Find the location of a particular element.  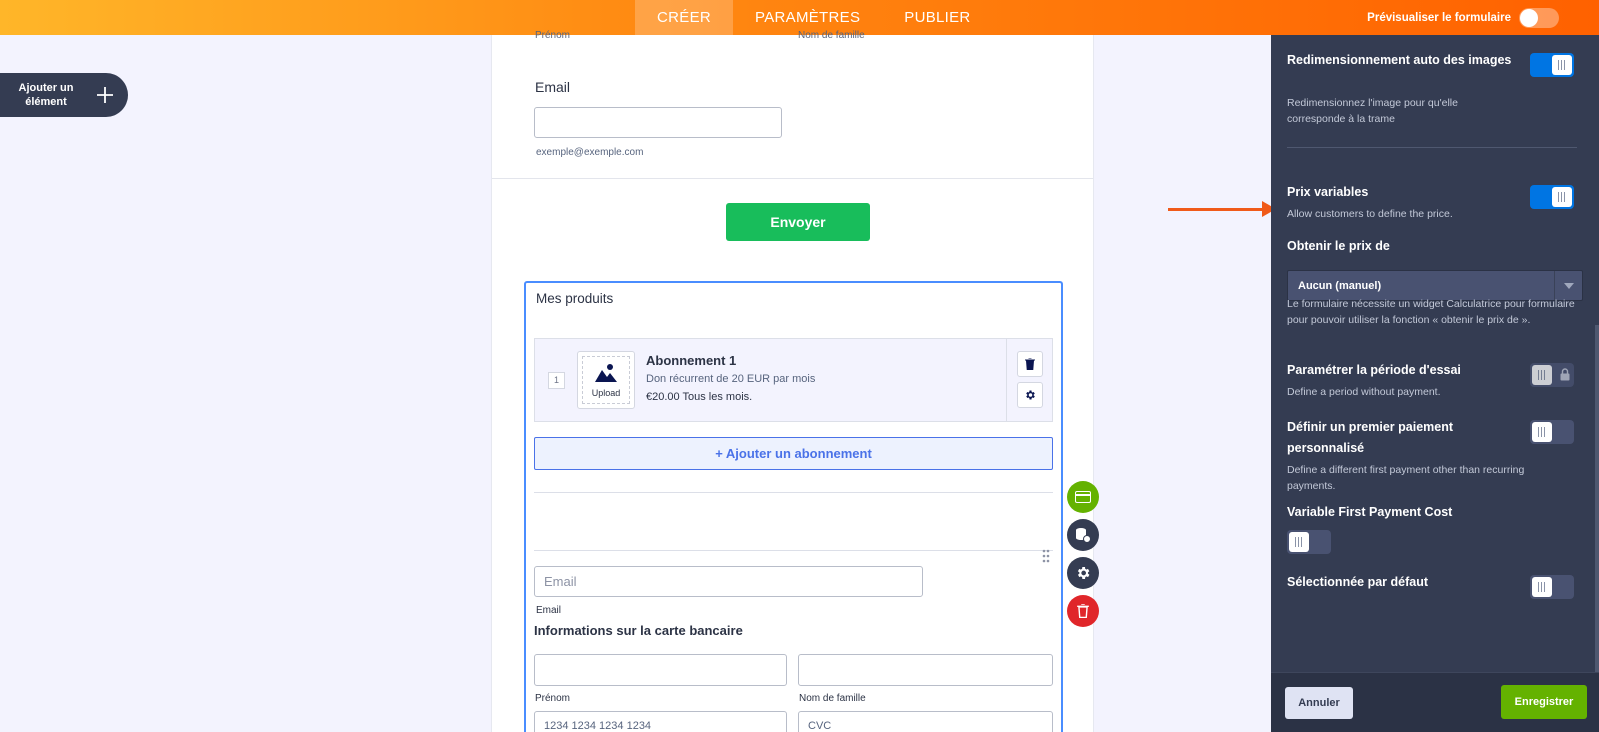

database-icon is located at coordinates (1083, 535).